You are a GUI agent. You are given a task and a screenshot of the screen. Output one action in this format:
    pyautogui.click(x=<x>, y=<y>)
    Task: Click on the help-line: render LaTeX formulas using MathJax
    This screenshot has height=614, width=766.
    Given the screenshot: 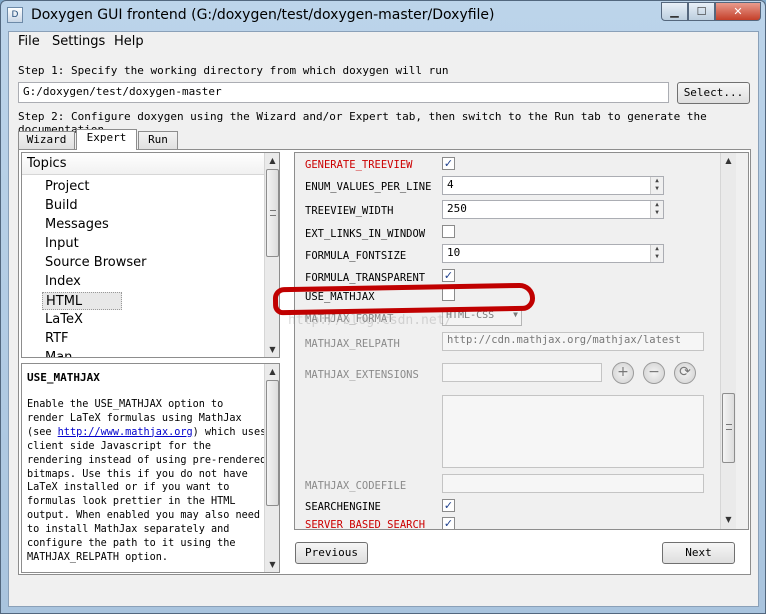 What is the action you would take?
    pyautogui.click(x=134, y=418)
    